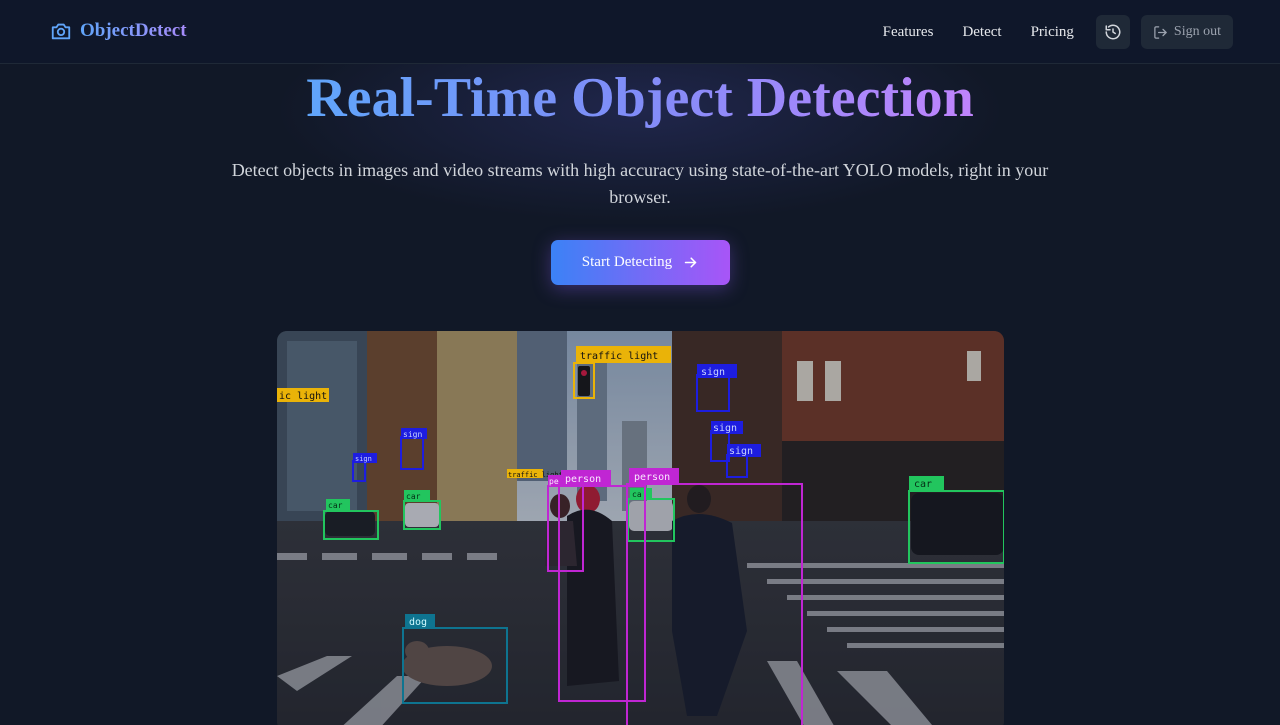  Describe the element at coordinates (640, 98) in the screenshot. I see `hero-title: Real-Time Object Detection` at that location.